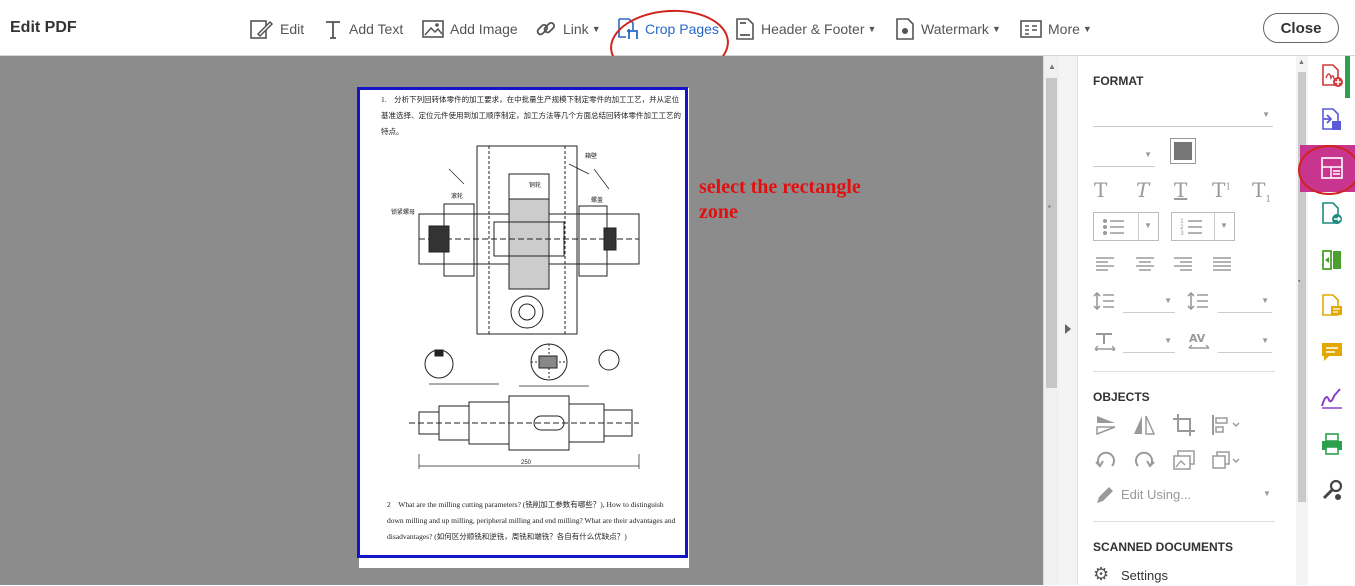 This screenshot has height=586, width=1355. I want to click on edit-using-dropdown: Edit Using... ▼, so click(1184, 495).